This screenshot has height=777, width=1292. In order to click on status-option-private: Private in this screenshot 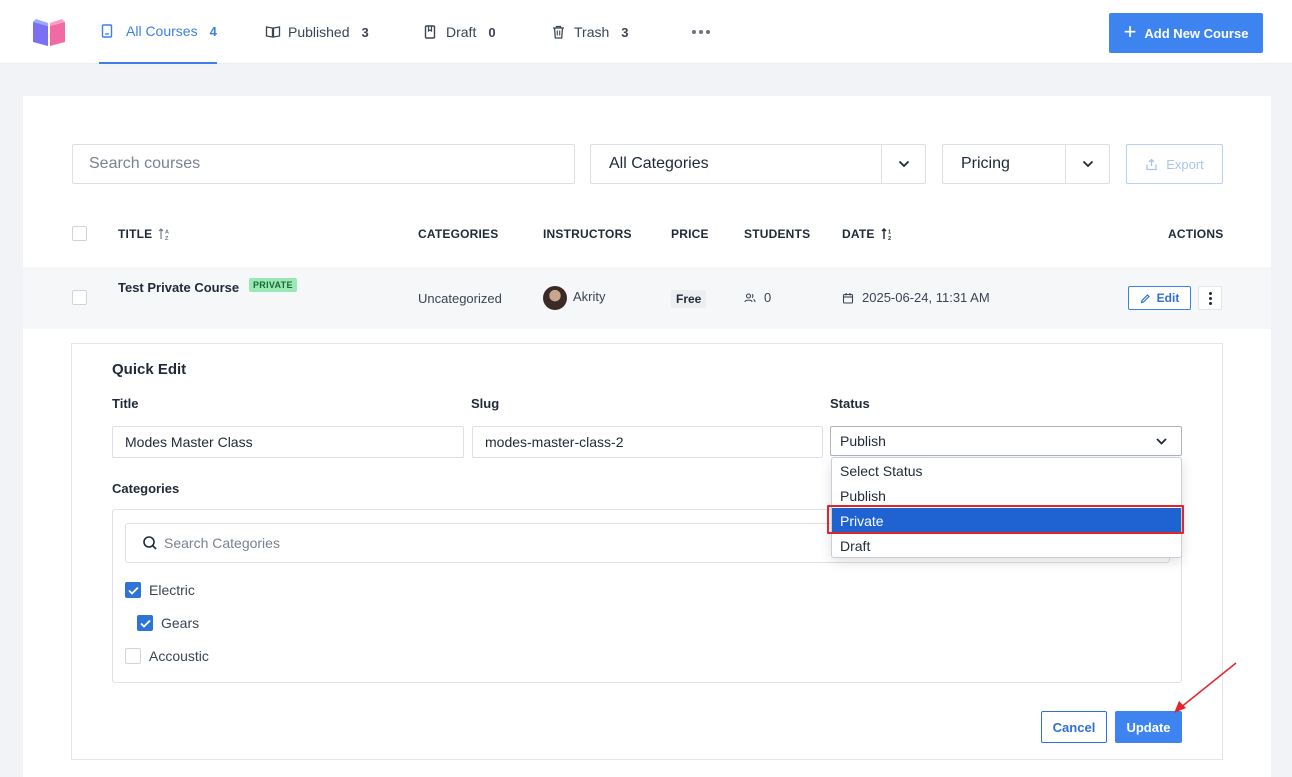, I will do `click(1006, 520)`.